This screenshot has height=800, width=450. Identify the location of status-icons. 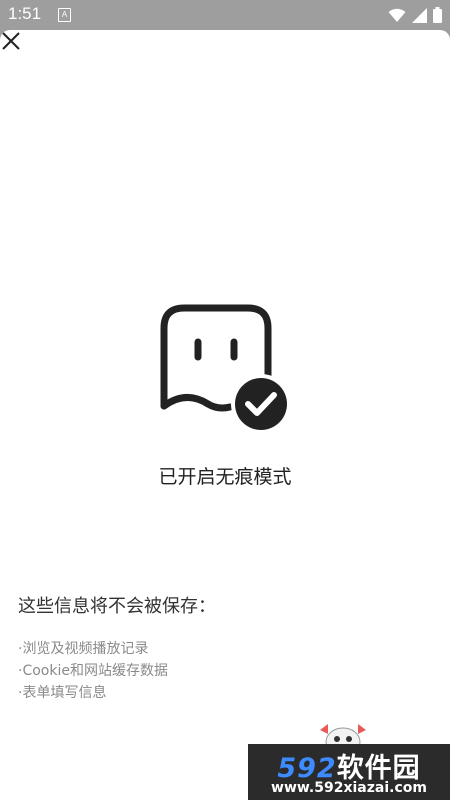
(415, 15).